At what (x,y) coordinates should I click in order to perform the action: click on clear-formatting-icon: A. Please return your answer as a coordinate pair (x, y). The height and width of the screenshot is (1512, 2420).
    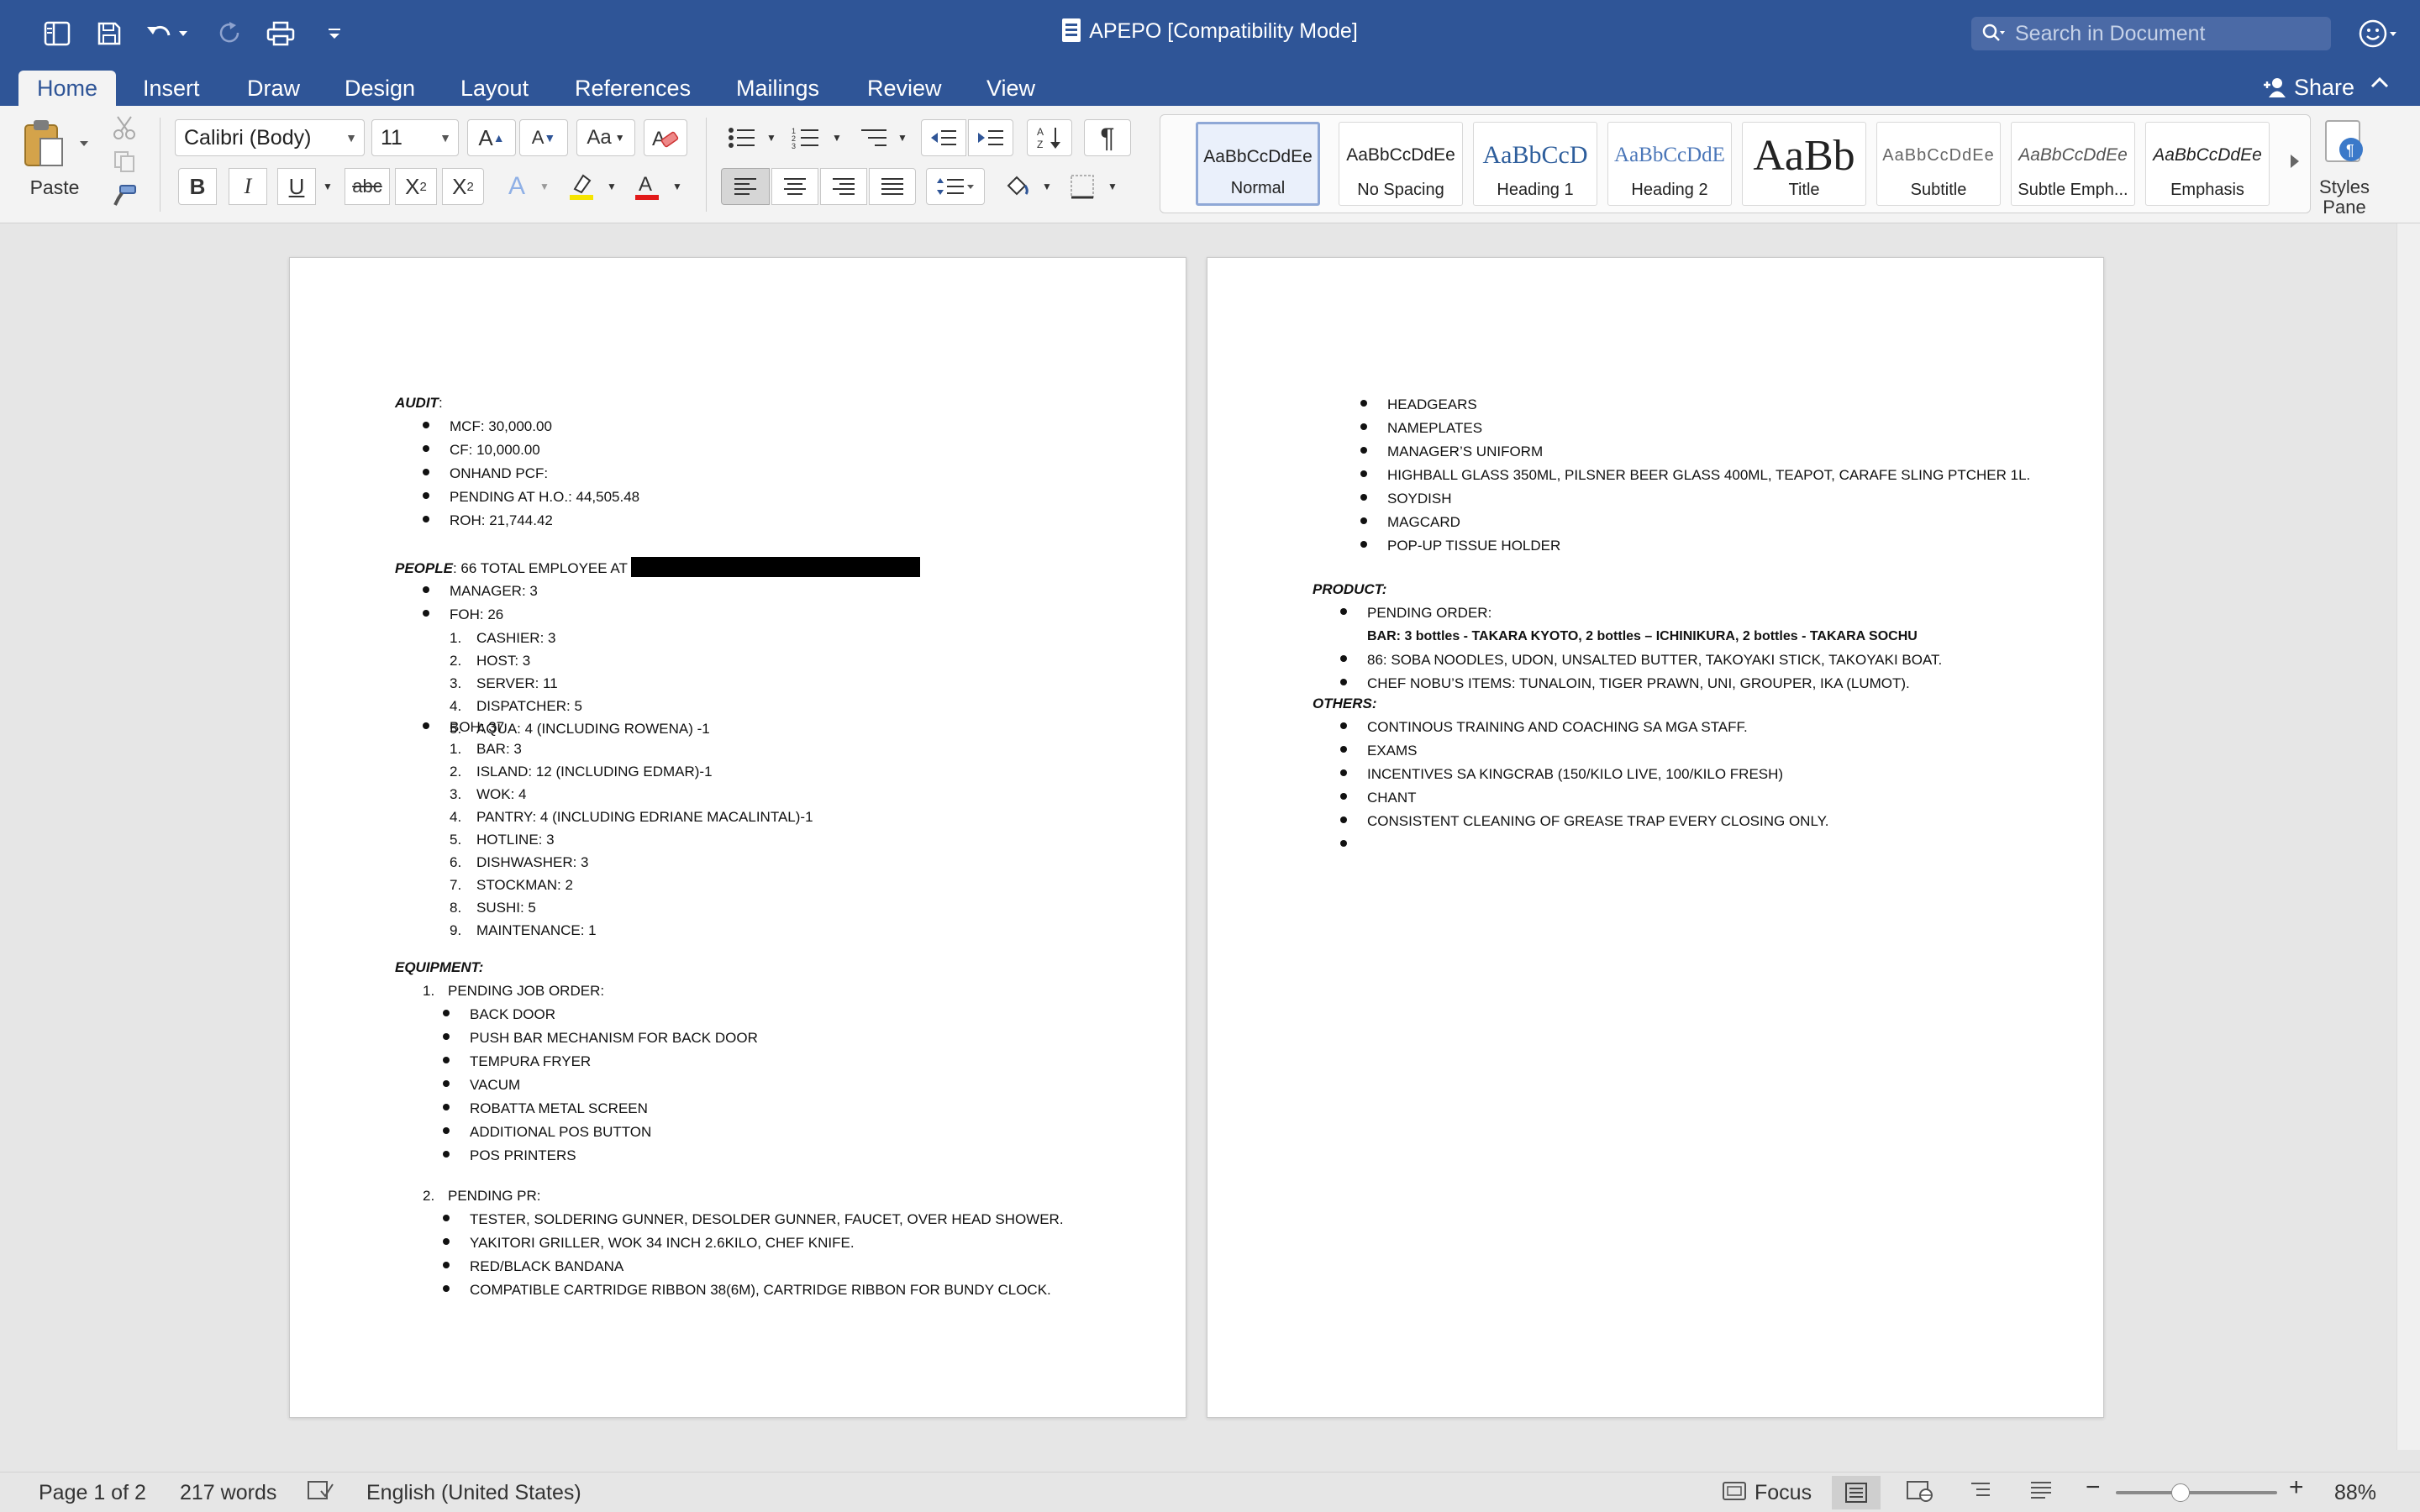
    Looking at the image, I should click on (665, 137).